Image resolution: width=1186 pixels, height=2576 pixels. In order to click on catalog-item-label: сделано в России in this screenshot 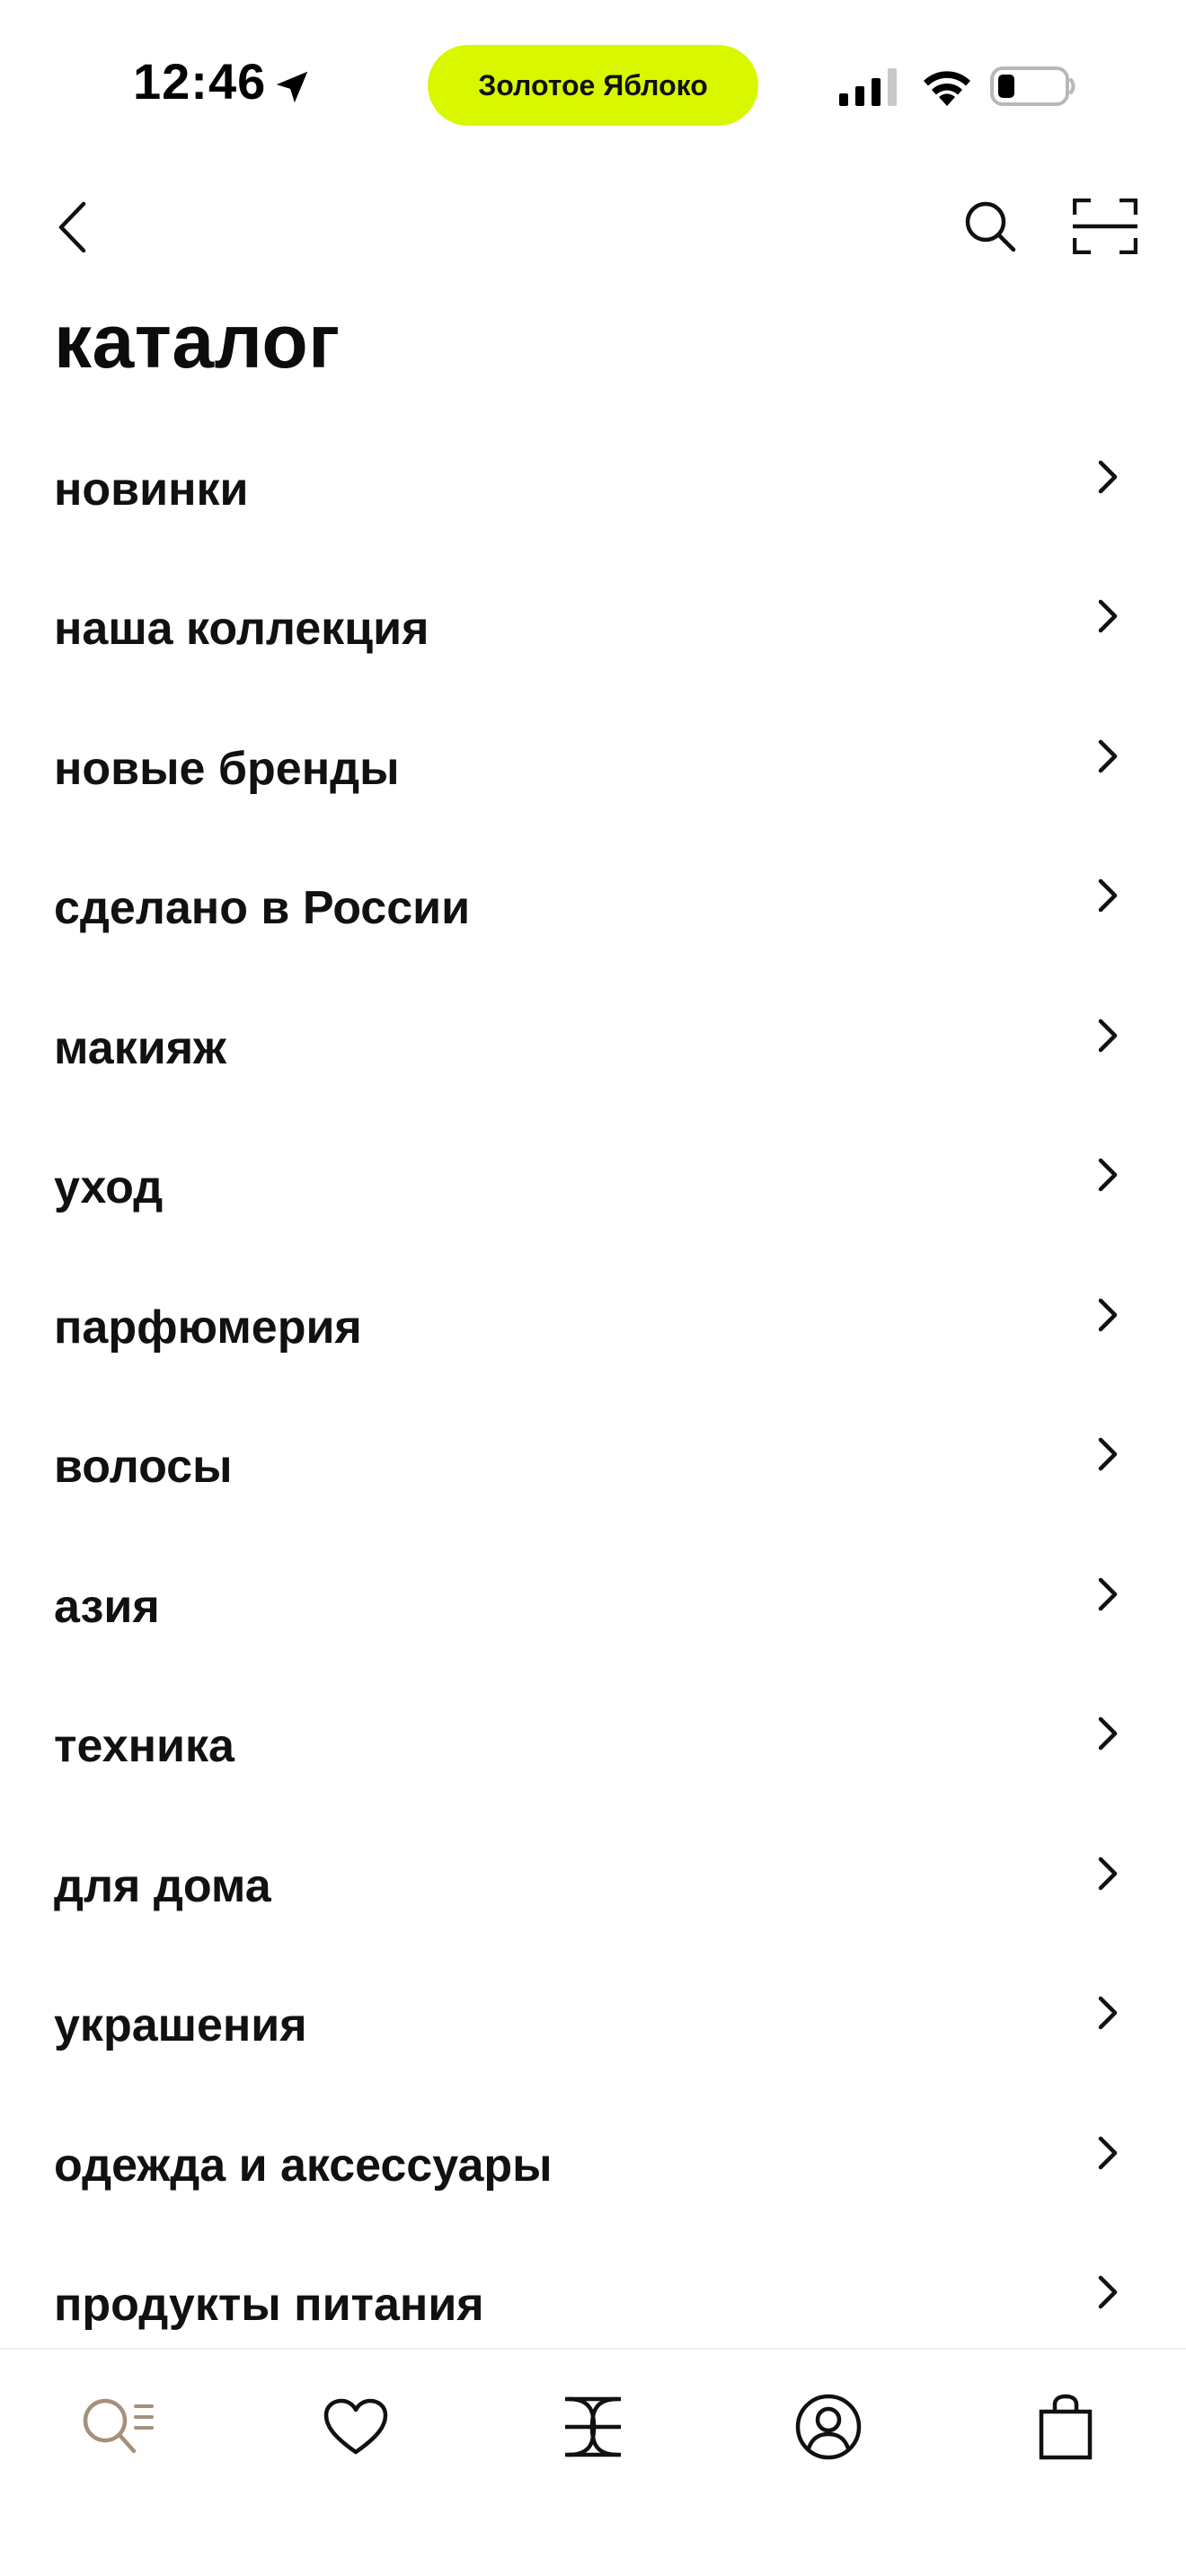, I will do `click(262, 908)`.